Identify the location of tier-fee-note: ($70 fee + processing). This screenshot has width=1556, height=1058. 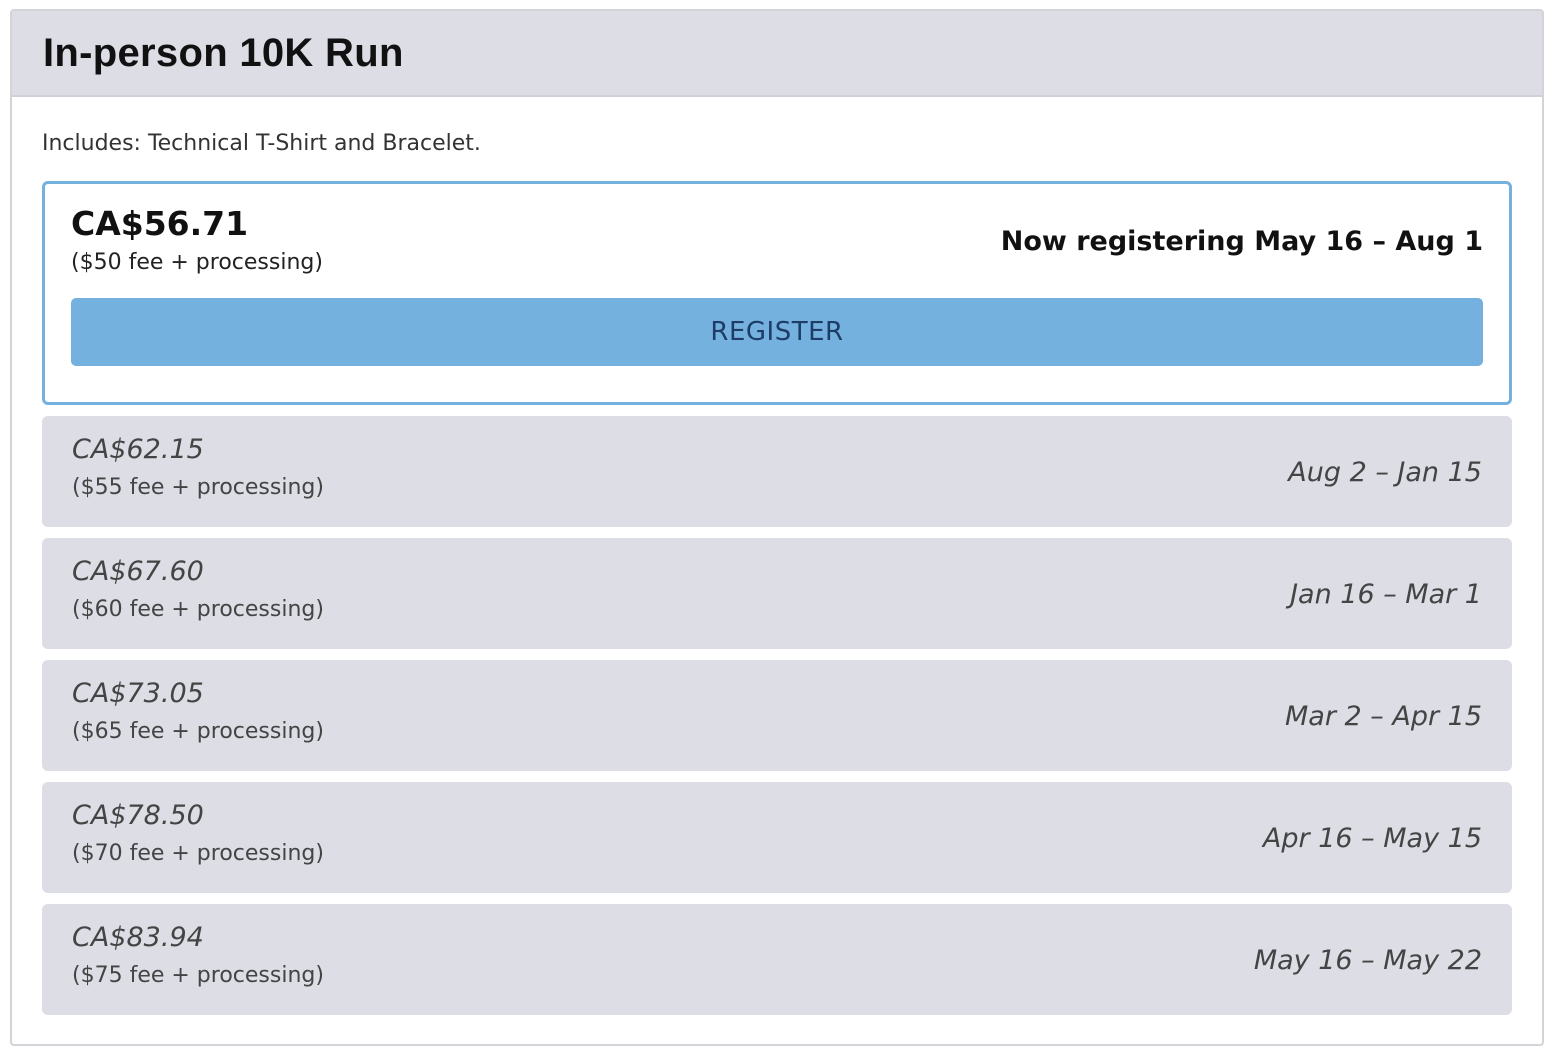
(198, 853).